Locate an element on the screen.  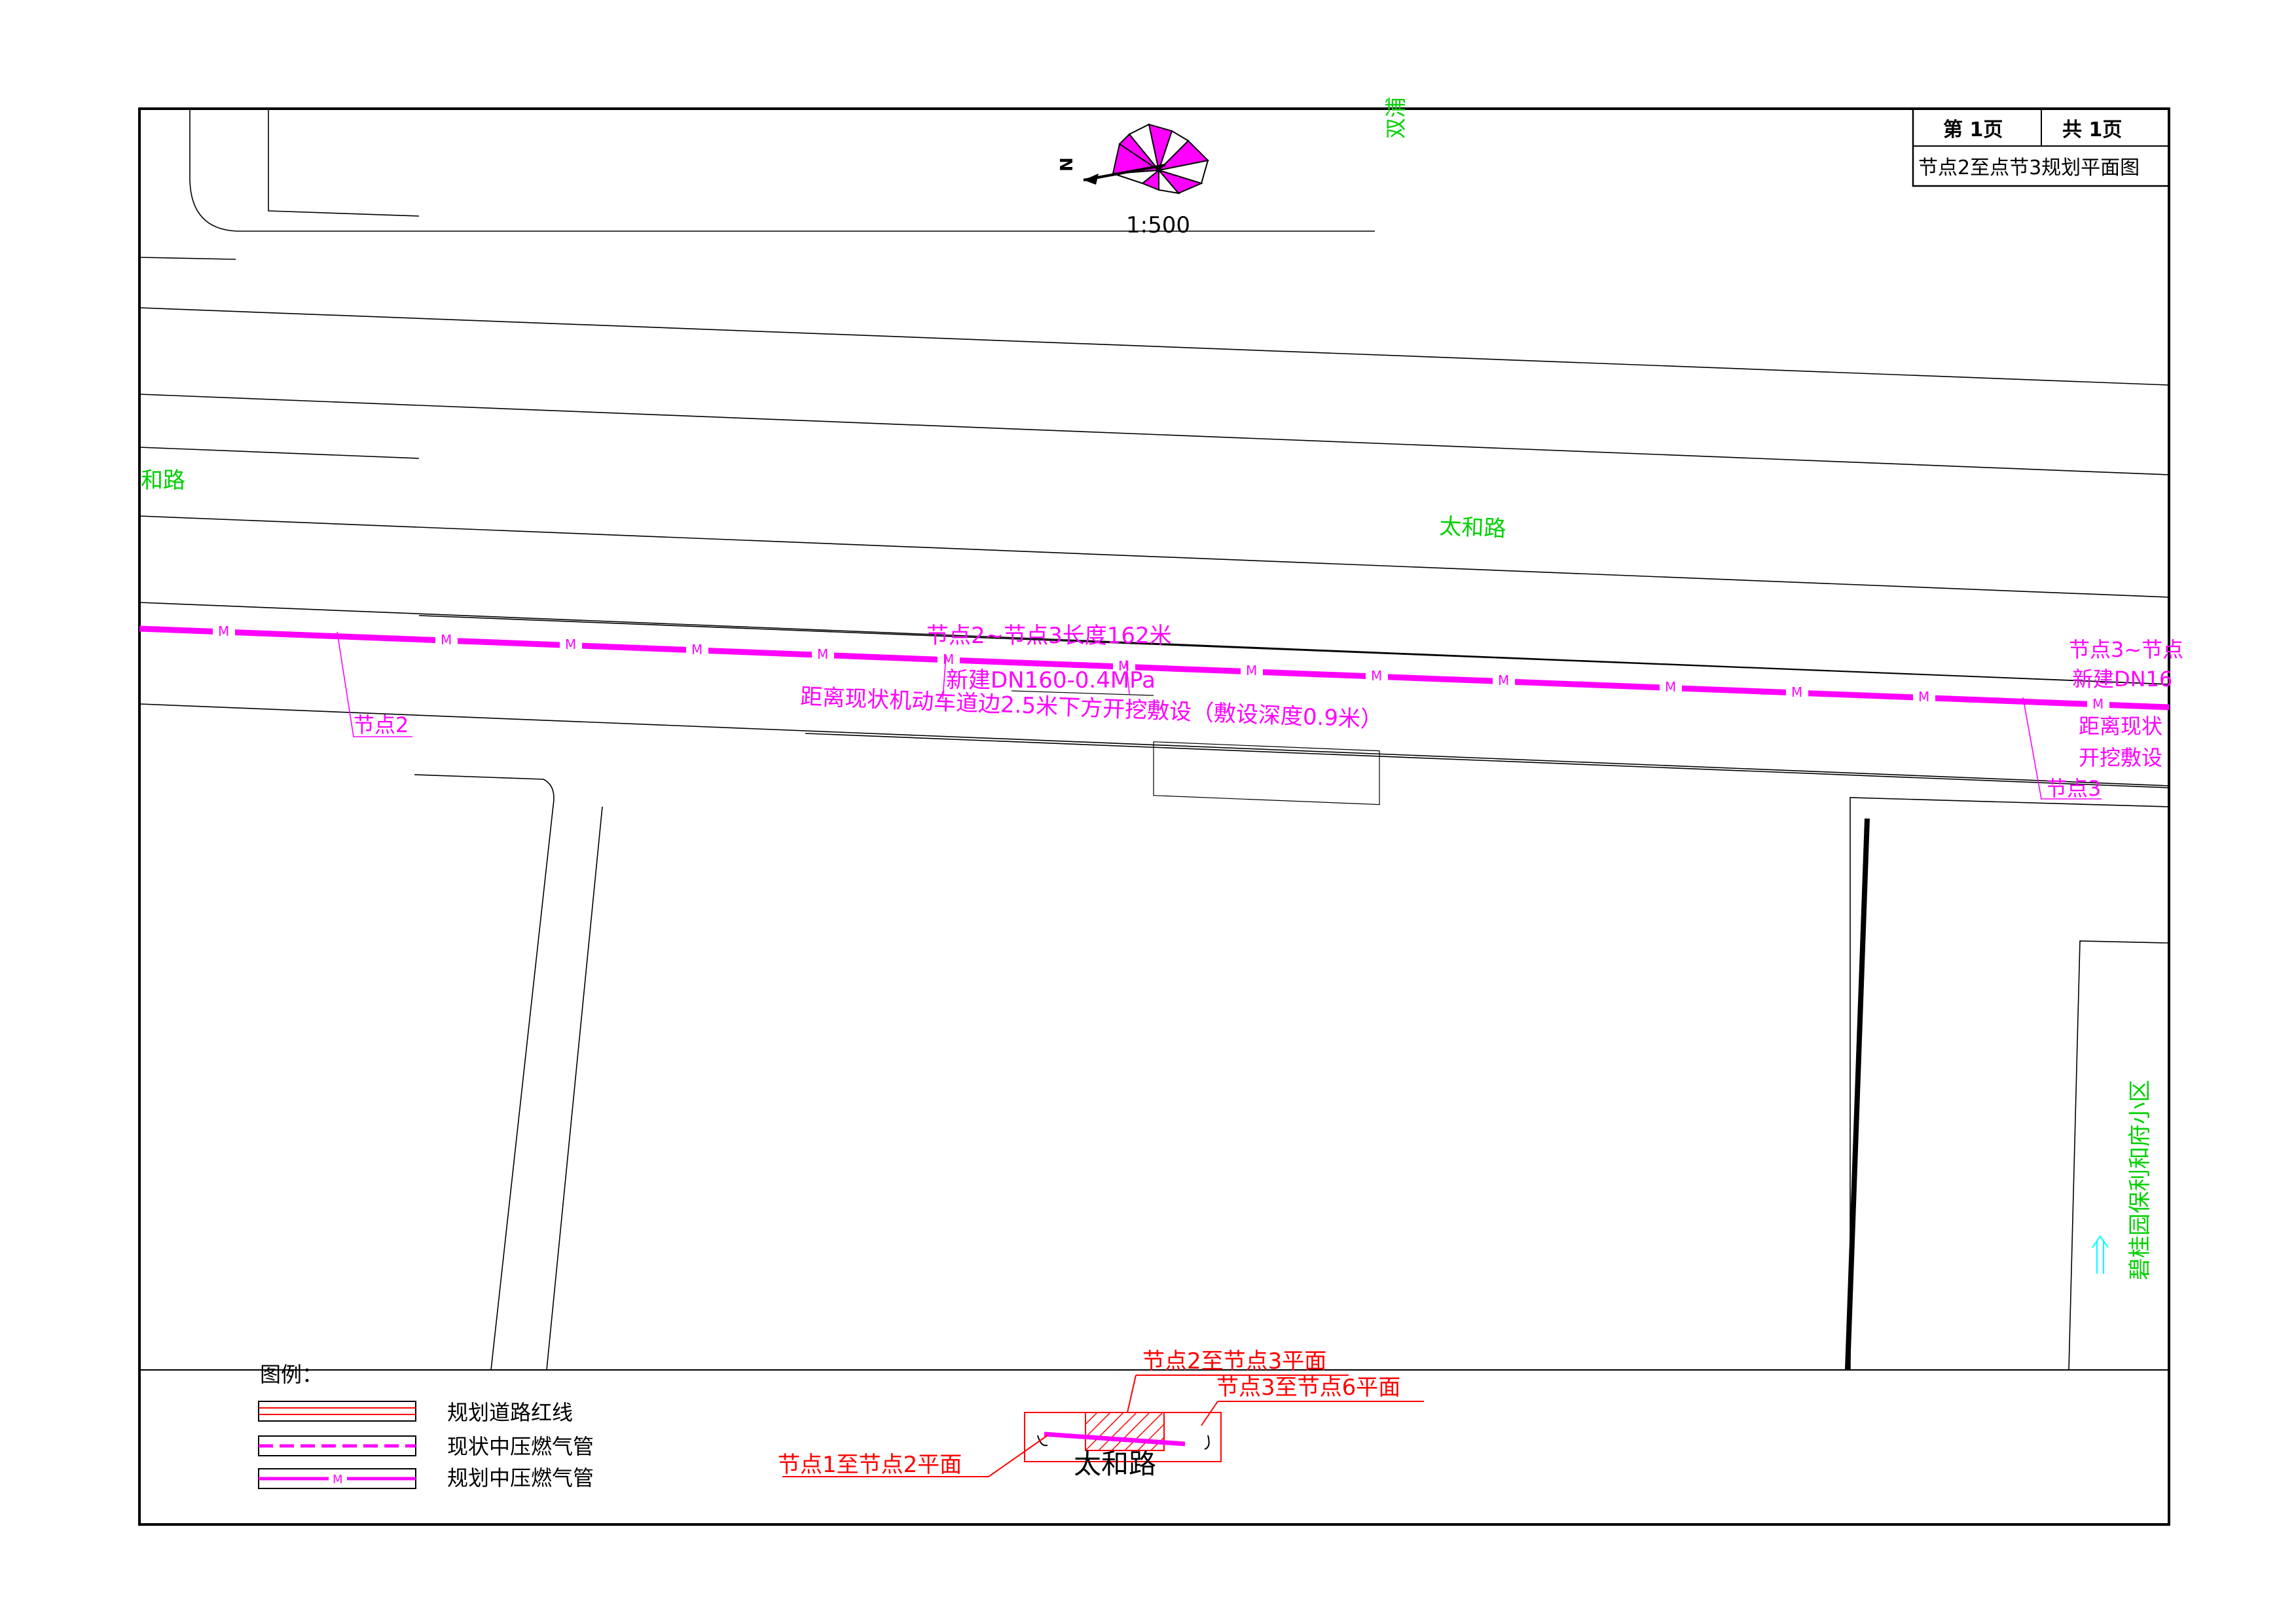
north-label: N is located at coordinates (1067, 164).